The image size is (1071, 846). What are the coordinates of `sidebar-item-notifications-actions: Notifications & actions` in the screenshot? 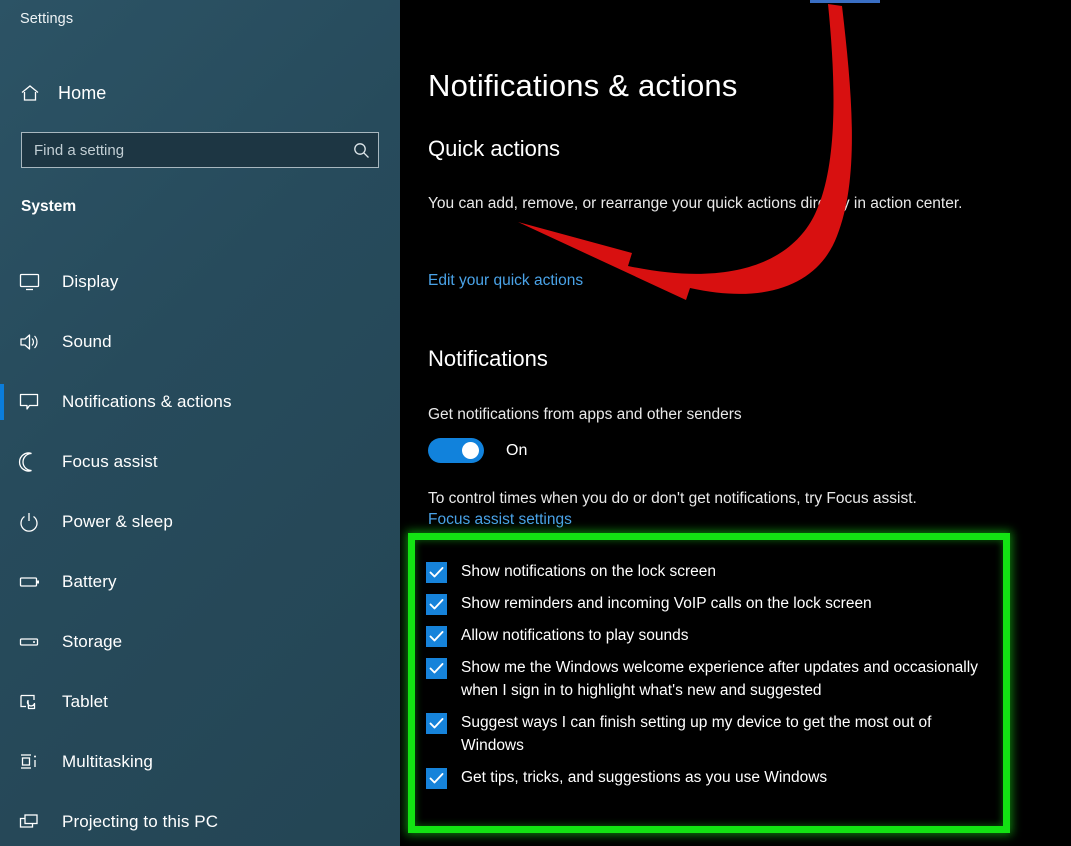 It's located at (200, 402).